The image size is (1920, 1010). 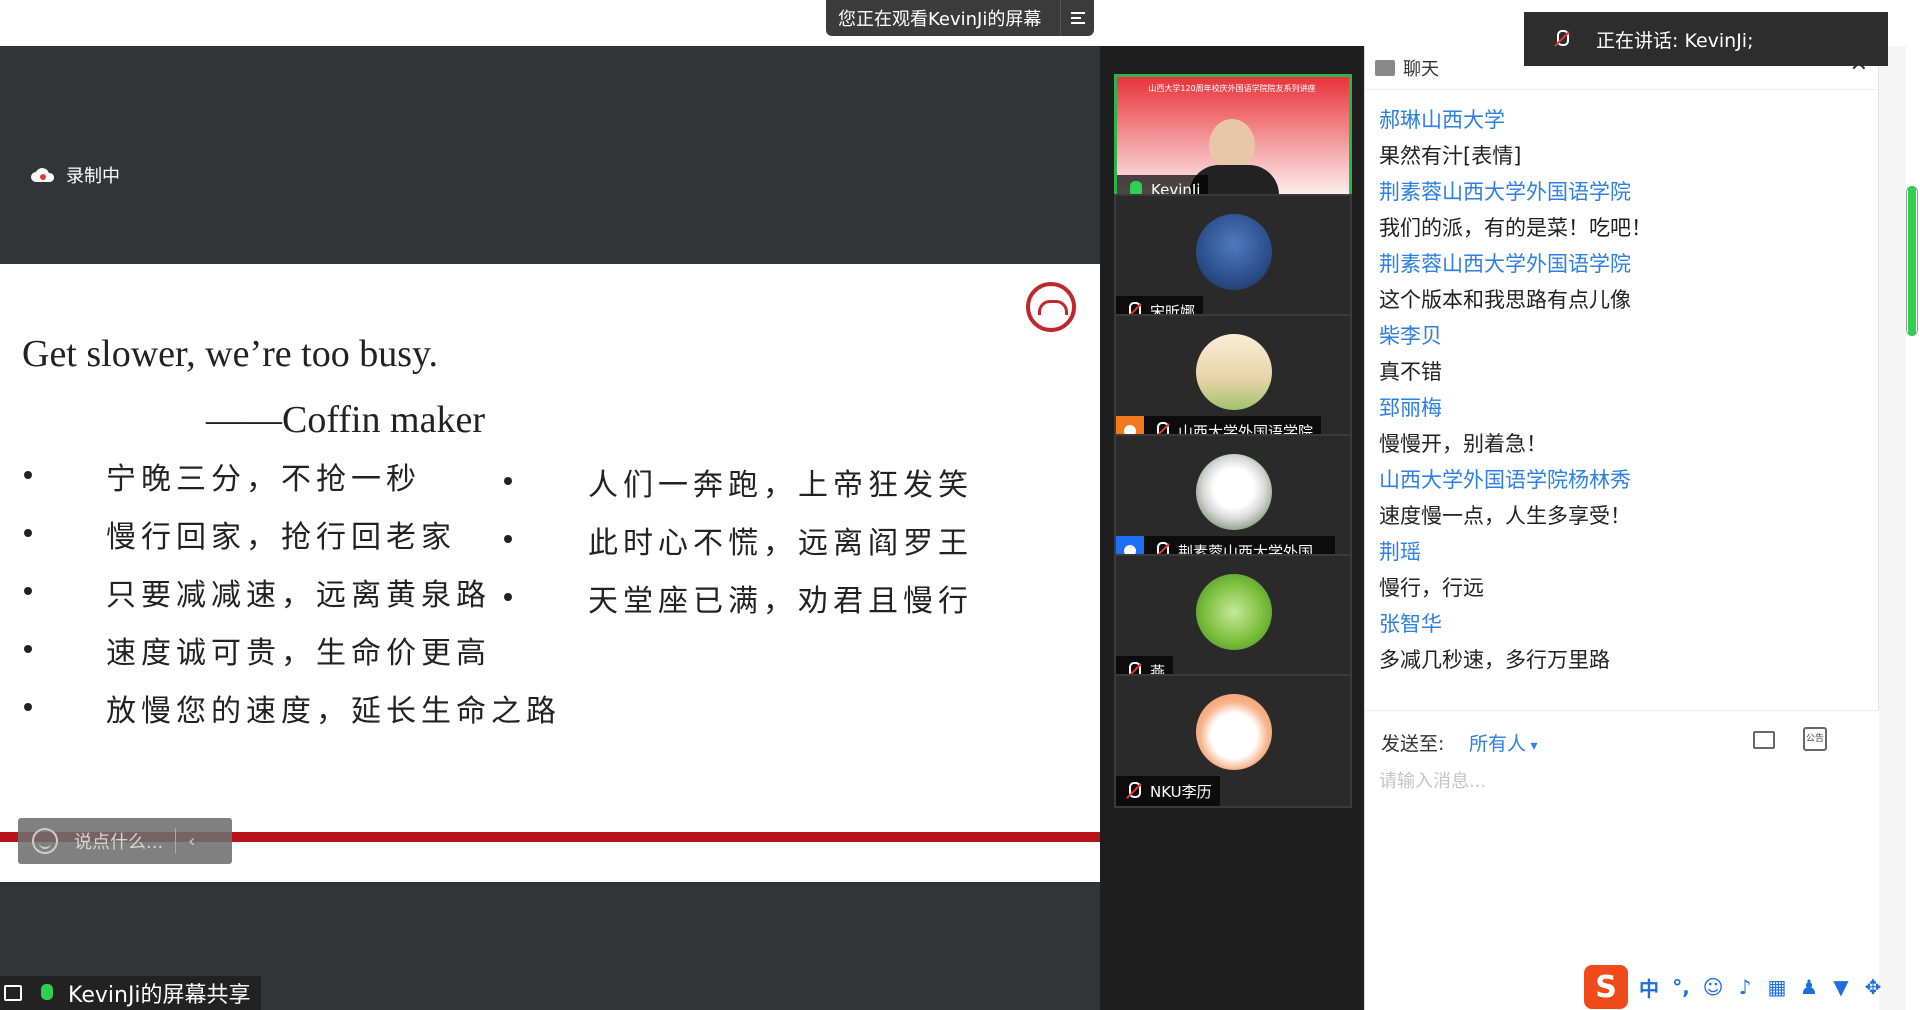 I want to click on message-sender: 张智华, so click(x=1410, y=624).